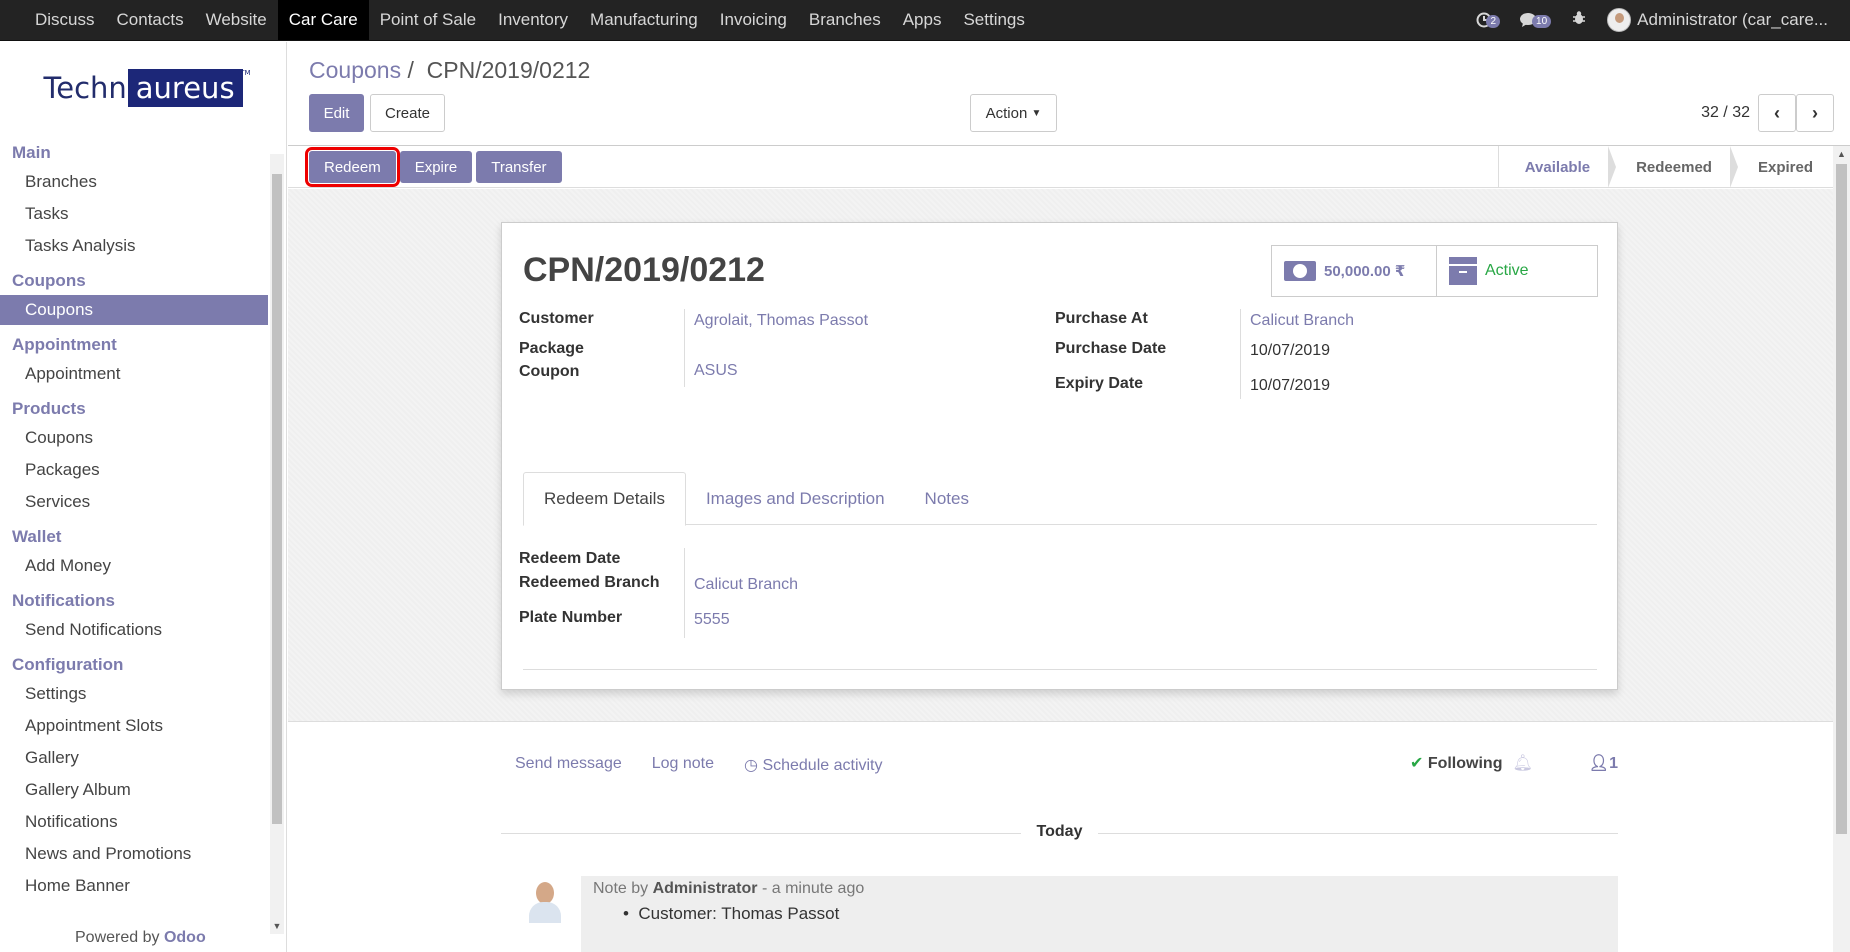 The width and height of the screenshot is (1850, 952). What do you see at coordinates (428, 20) in the screenshot?
I see `menu-point-of-sale: Point of Sale` at bounding box center [428, 20].